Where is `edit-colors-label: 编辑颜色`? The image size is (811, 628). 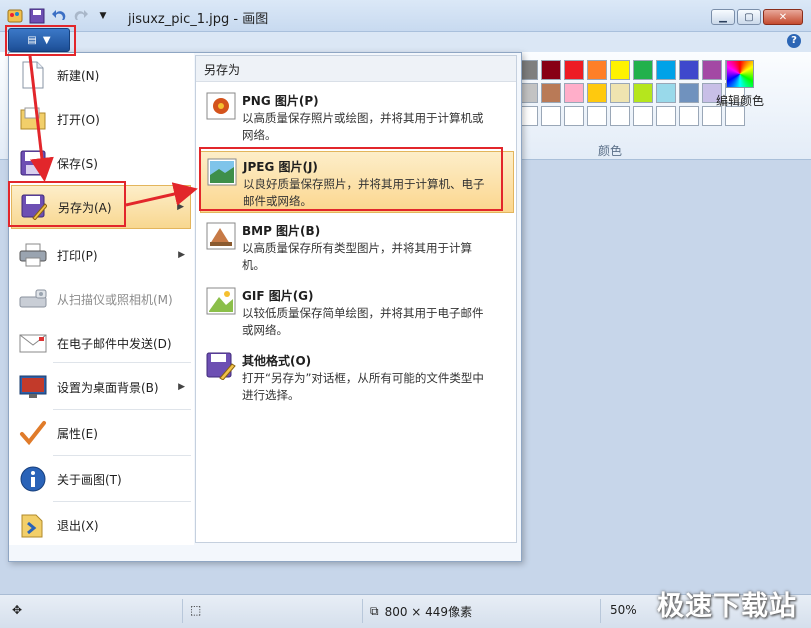 edit-colors-label: 编辑颜色 is located at coordinates (739, 101).